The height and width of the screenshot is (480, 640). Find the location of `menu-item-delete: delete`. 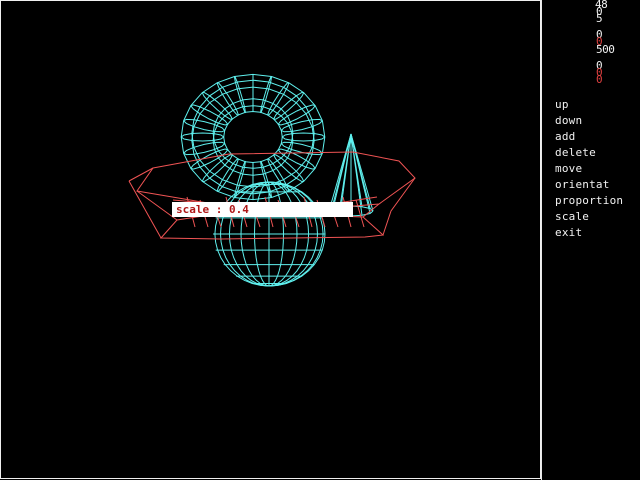

menu-item-delete: delete is located at coordinates (589, 153).